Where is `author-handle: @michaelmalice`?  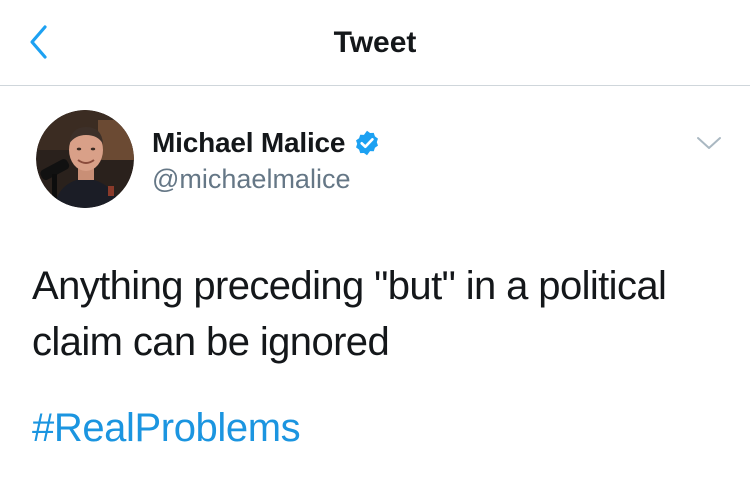
author-handle: @michaelmalice is located at coordinates (266, 179).